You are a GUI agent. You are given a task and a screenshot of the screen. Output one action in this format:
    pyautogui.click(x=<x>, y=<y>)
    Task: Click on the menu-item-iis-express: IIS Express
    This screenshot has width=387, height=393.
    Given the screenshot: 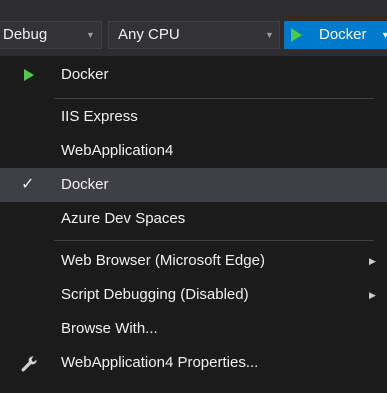 What is the action you would take?
    pyautogui.click(x=193, y=117)
    